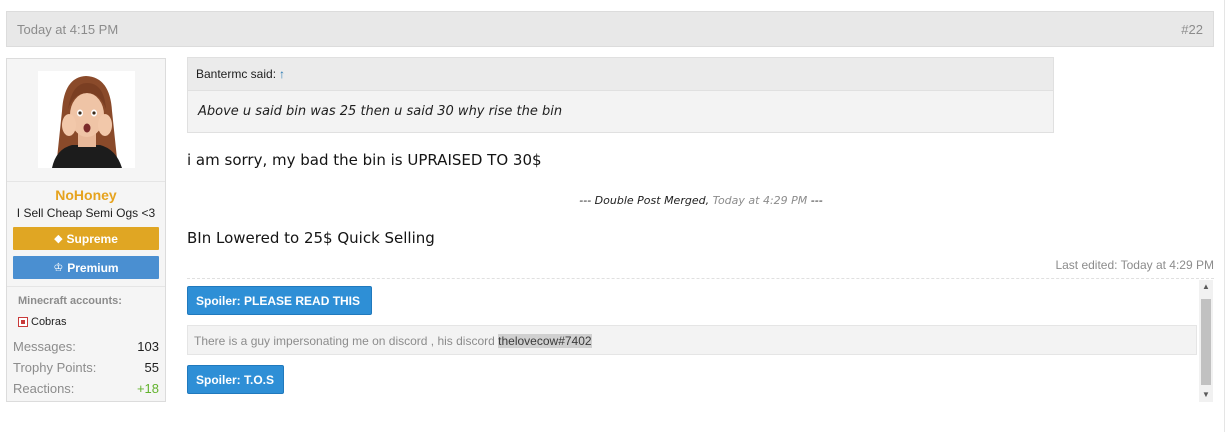  I want to click on minecraft-accounts-label: Minecraft accounts:, so click(70, 301).